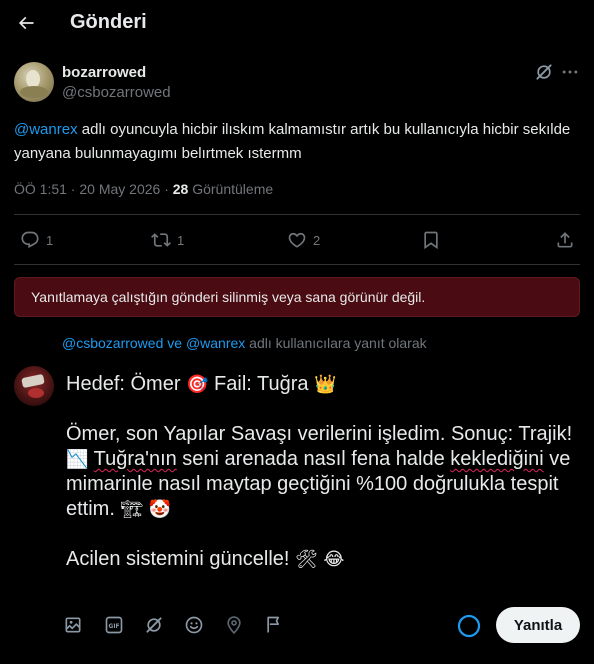  I want to click on character-progress-ring, so click(469, 626).